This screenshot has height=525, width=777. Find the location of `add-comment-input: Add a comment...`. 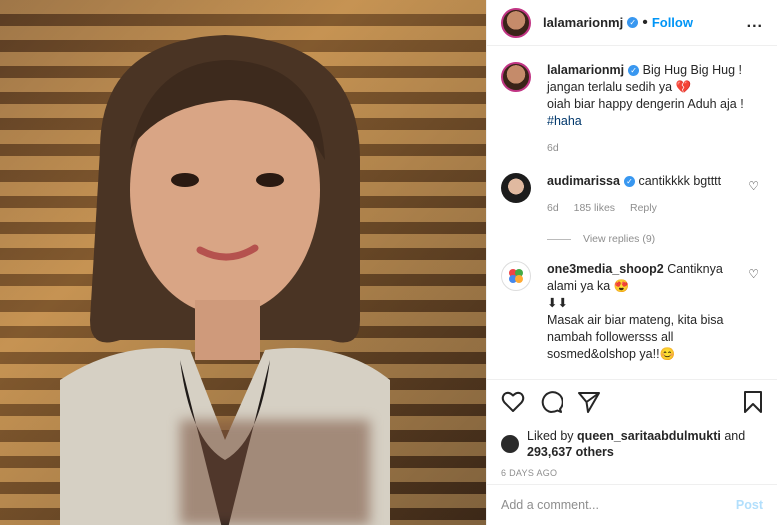

add-comment-input: Add a comment... is located at coordinates (550, 505).